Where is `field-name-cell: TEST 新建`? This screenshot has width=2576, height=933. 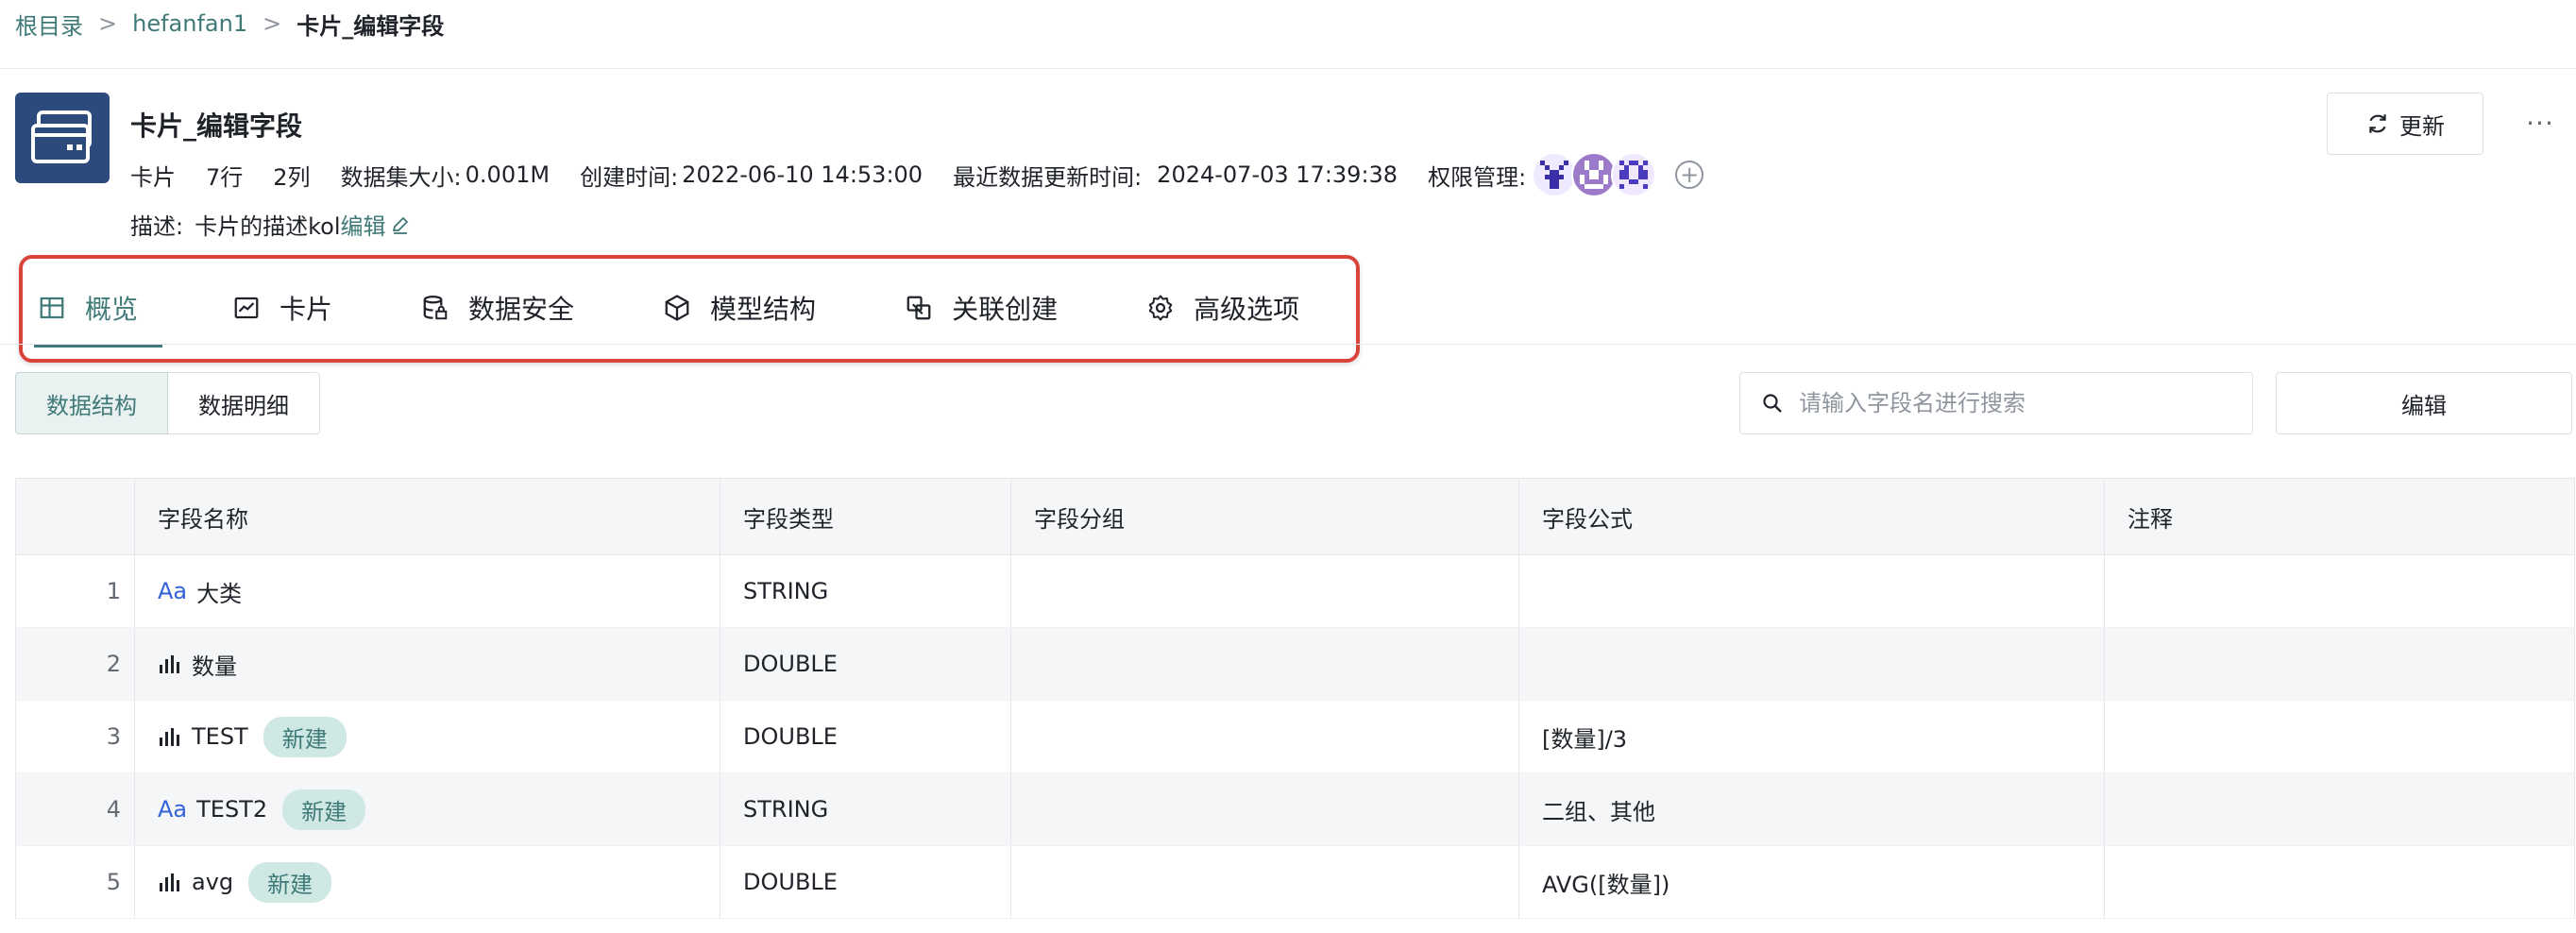
field-name-cell: TEST 新建 is located at coordinates (427, 736).